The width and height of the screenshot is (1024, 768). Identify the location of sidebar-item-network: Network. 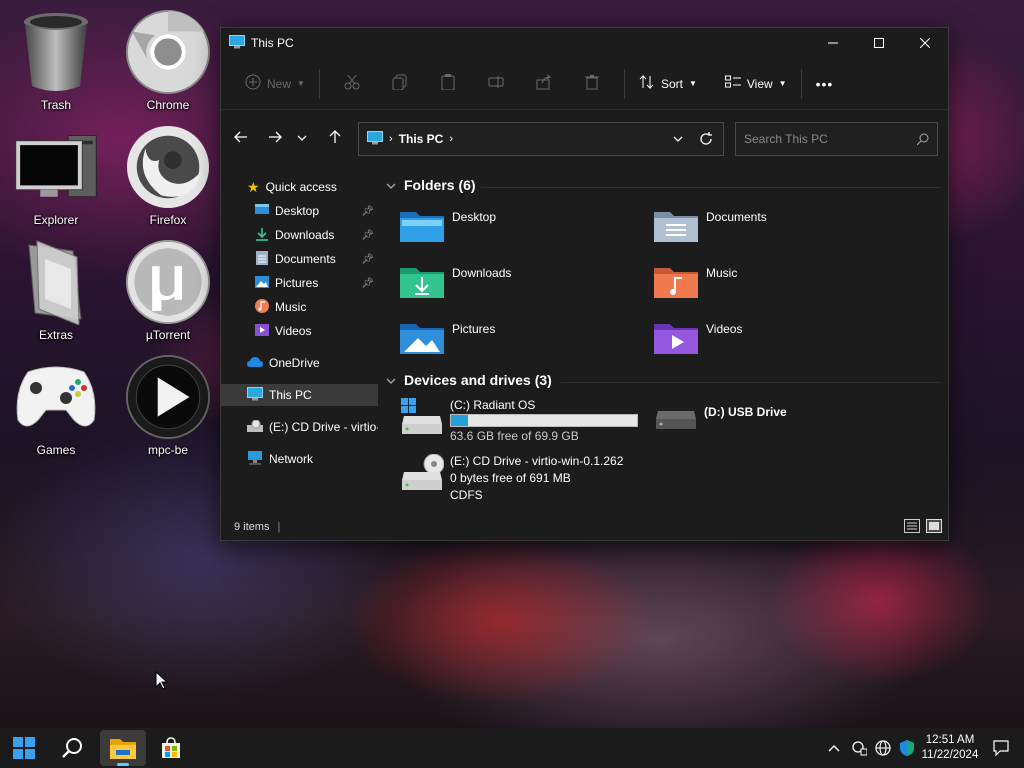
(280, 459).